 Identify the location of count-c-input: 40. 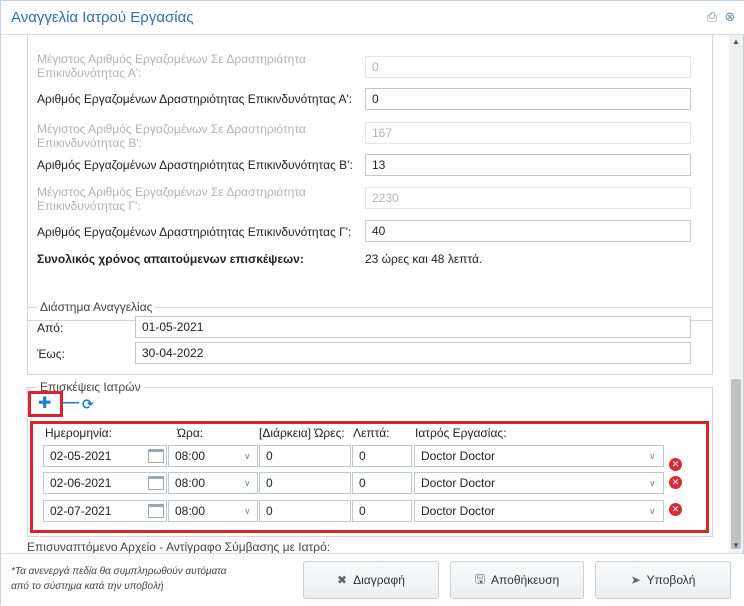
(528, 231).